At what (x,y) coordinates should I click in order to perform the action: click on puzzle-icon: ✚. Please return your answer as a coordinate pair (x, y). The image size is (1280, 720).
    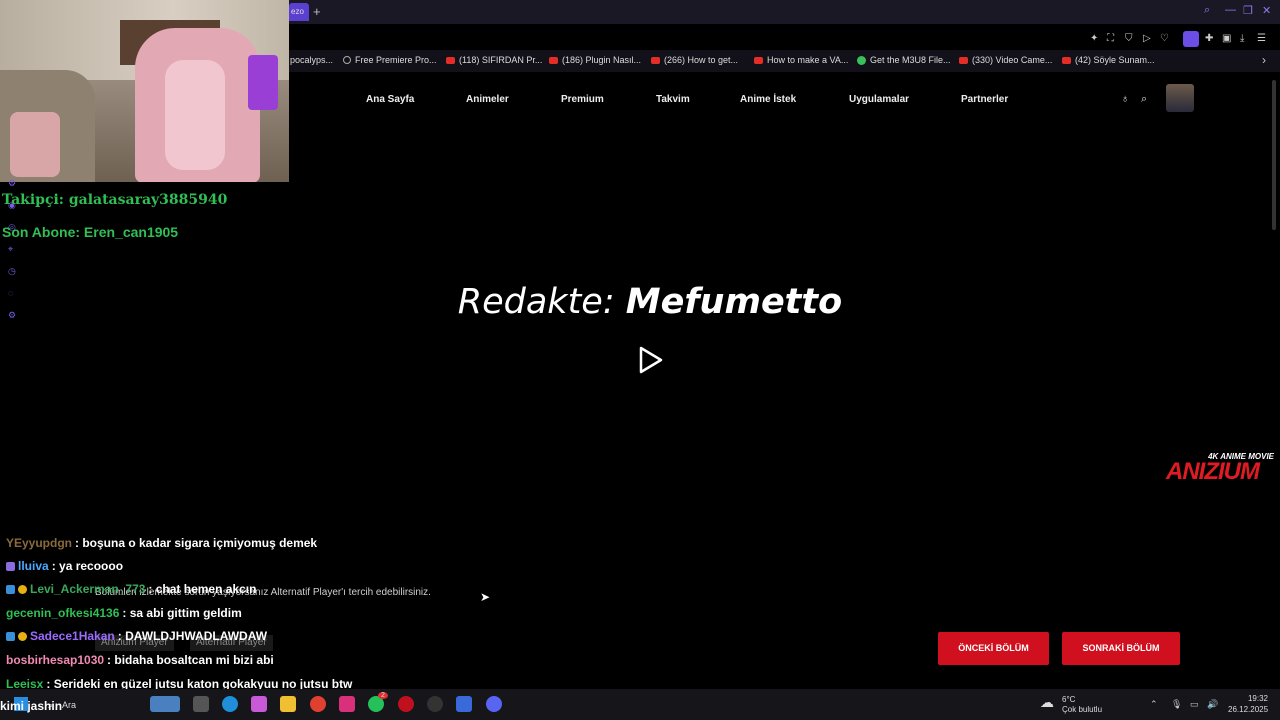
    Looking at the image, I should click on (1209, 38).